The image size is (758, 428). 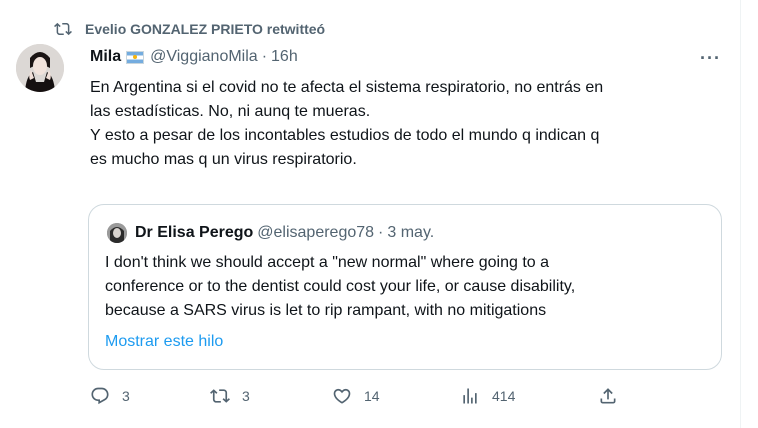 I want to click on quoted-tweet-time: 3 may., so click(x=411, y=232).